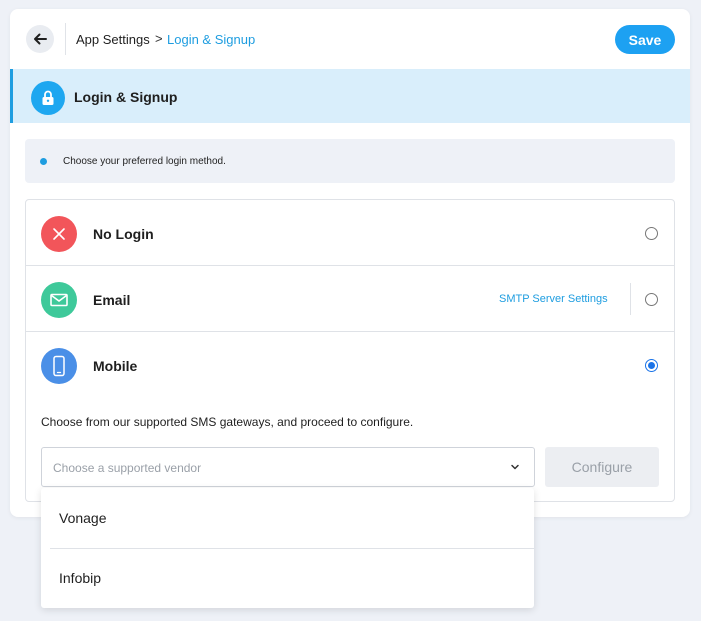  What do you see at coordinates (553, 299) in the screenshot?
I see `smtp-server-settings-link: SMTP Server Settings` at bounding box center [553, 299].